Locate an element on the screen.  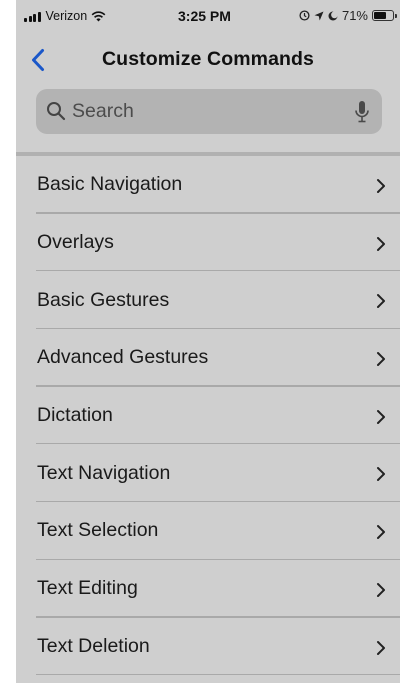
list-item: Overlays is located at coordinates (208, 243).